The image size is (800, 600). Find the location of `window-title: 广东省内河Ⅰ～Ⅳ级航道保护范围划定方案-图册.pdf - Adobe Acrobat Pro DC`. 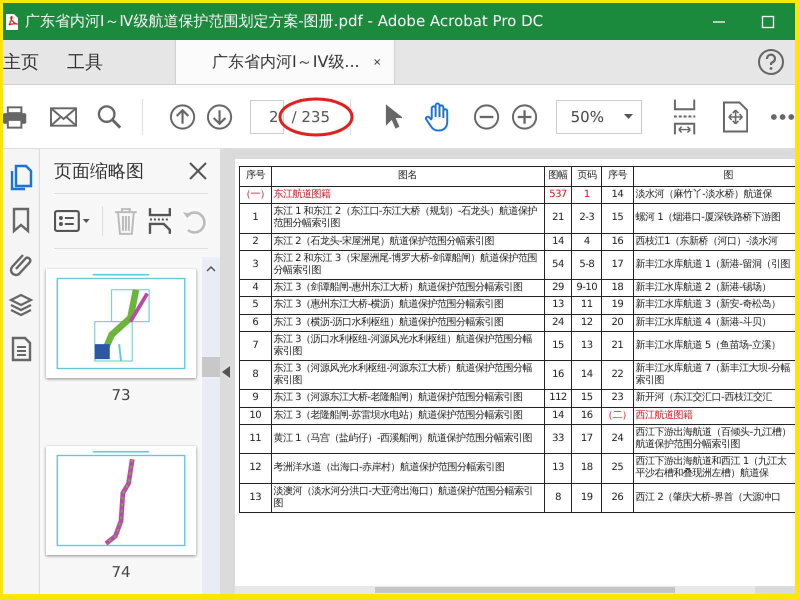

window-title: 广东省内河Ⅰ～Ⅳ级航道保护范围划定方案-图册.pdf - Adobe Acrobat Pro DC is located at coordinates (284, 21).